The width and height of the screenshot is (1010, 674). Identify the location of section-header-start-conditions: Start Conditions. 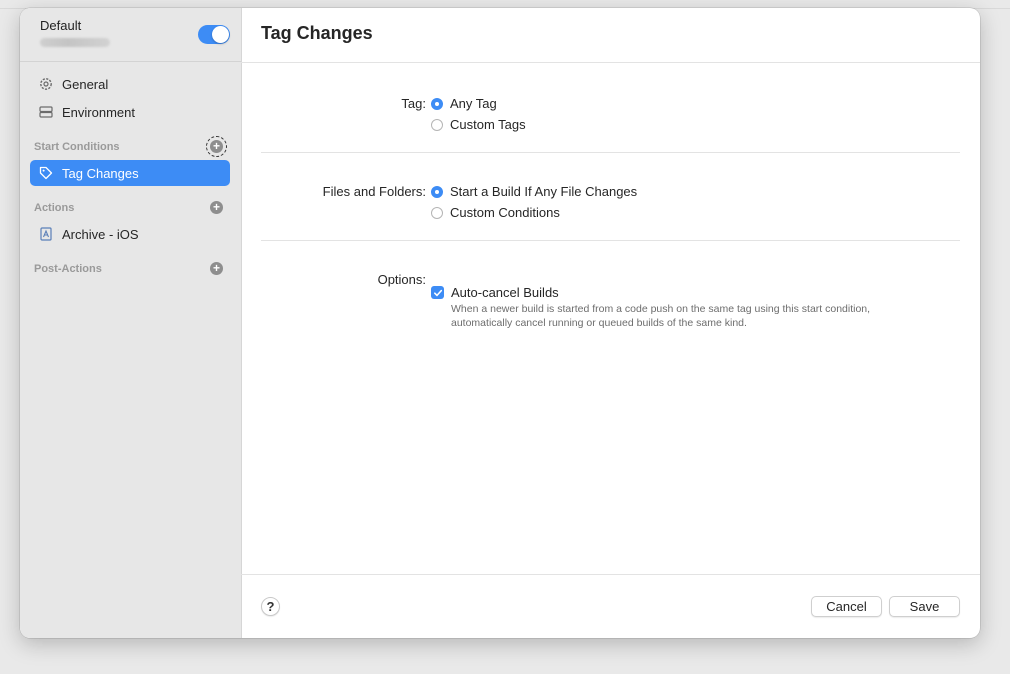
(77, 147).